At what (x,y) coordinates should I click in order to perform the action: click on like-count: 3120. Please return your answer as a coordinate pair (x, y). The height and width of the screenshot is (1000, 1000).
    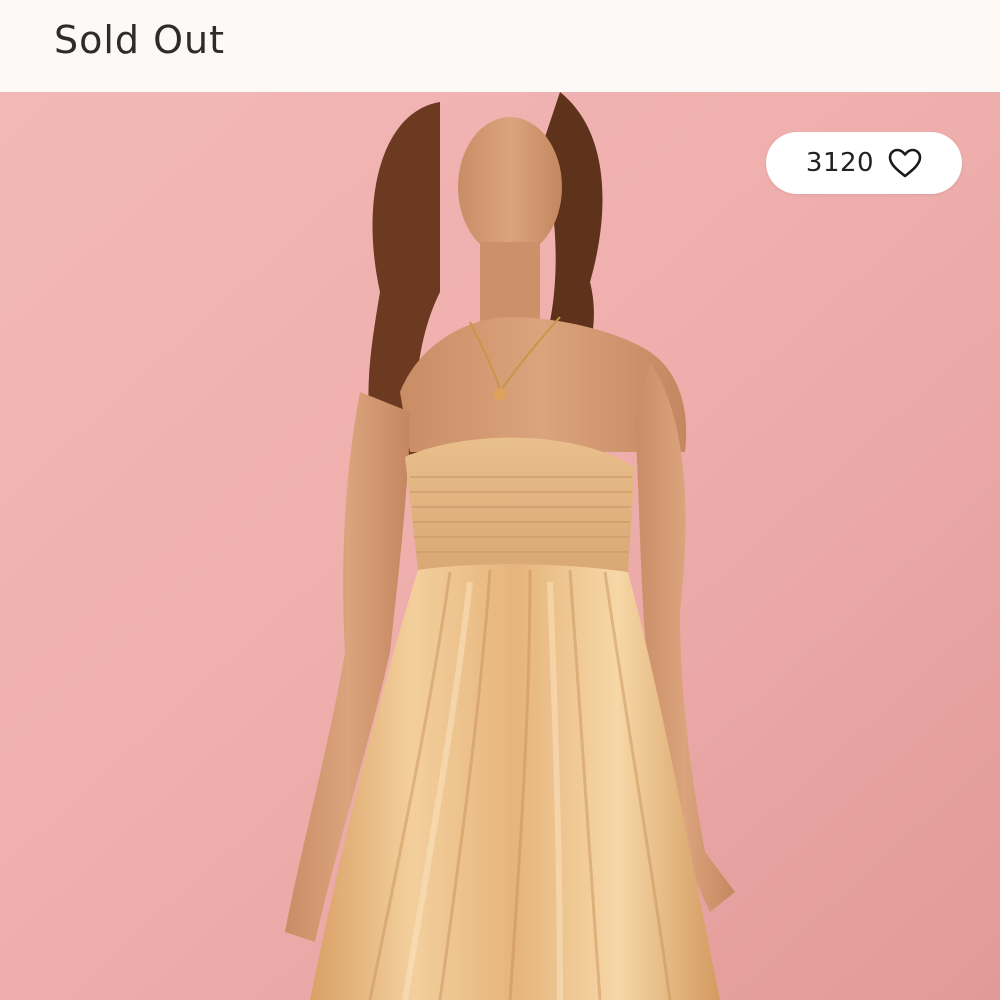
    Looking at the image, I should click on (840, 163).